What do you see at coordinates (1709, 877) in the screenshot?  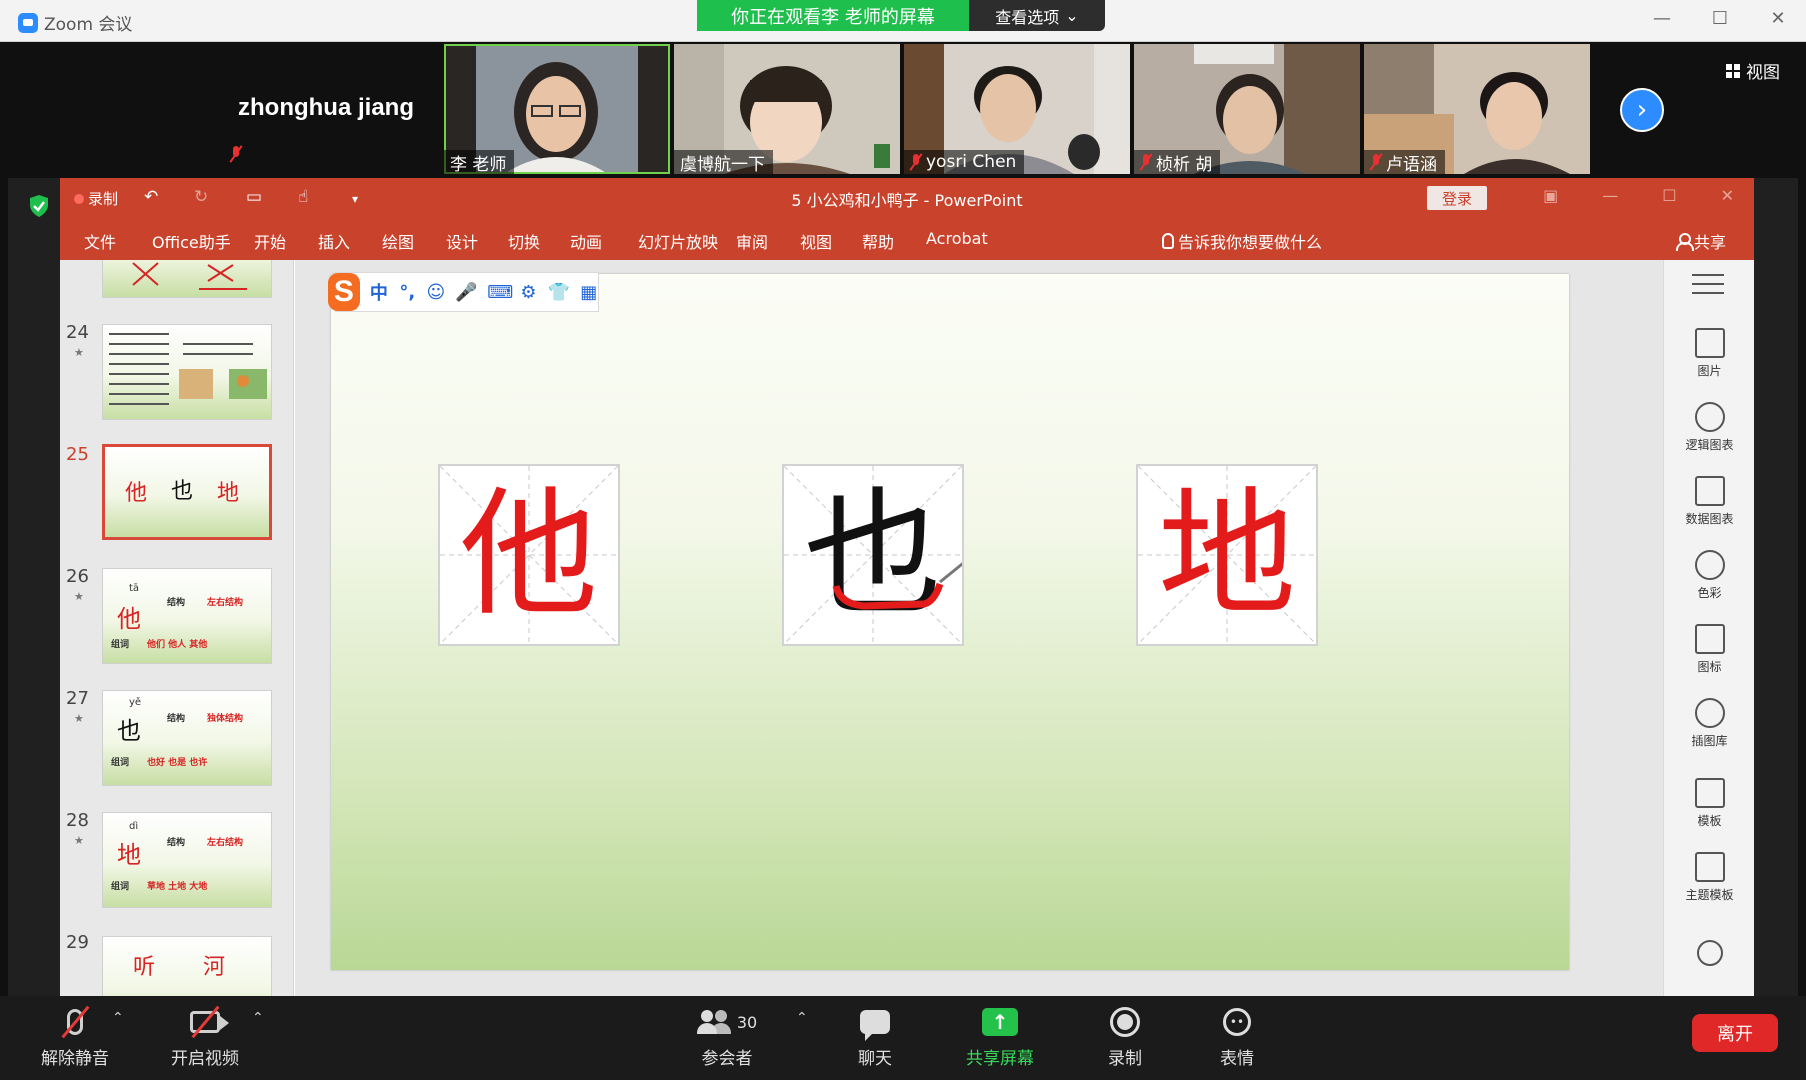 I see `pane-item-theme-template: 主题模板` at bounding box center [1709, 877].